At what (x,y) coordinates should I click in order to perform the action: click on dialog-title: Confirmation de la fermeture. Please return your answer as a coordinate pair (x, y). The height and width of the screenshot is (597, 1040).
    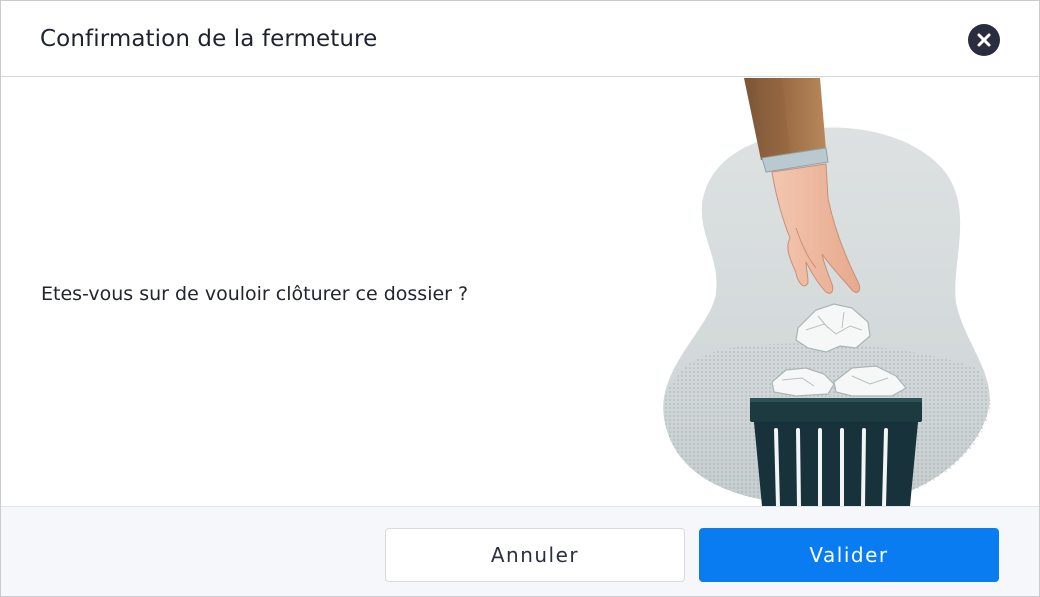
    Looking at the image, I should click on (209, 39).